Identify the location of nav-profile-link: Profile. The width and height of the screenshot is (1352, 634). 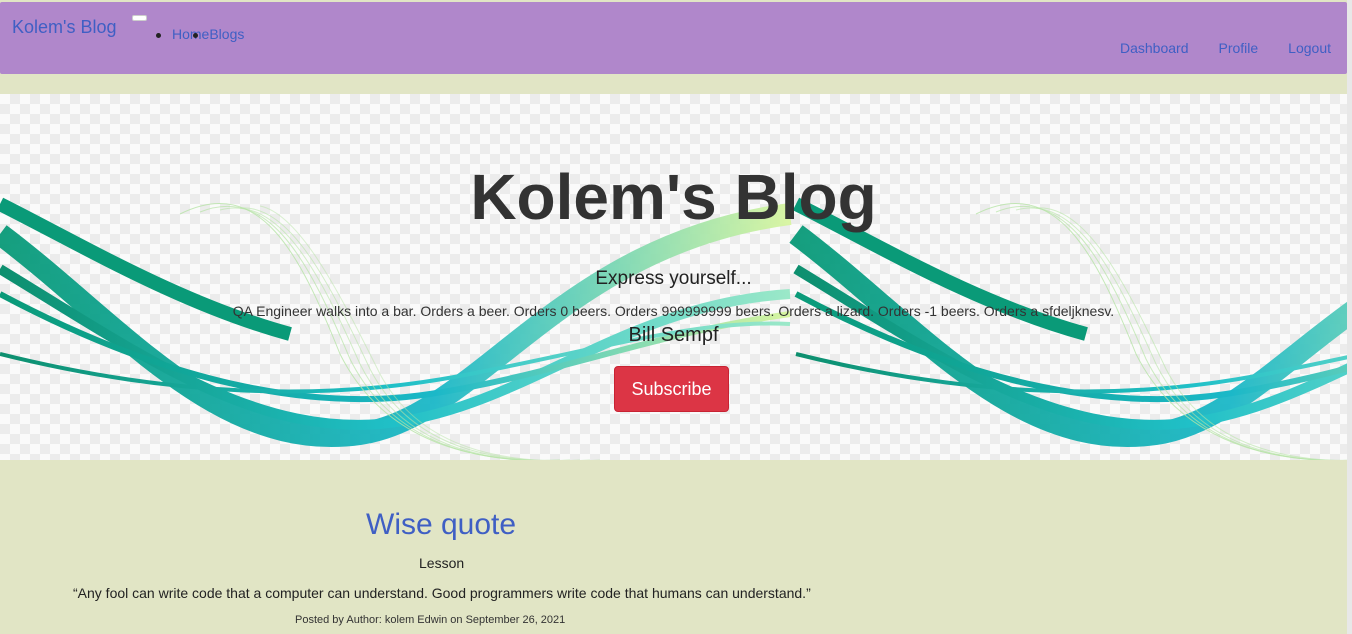
(1238, 48).